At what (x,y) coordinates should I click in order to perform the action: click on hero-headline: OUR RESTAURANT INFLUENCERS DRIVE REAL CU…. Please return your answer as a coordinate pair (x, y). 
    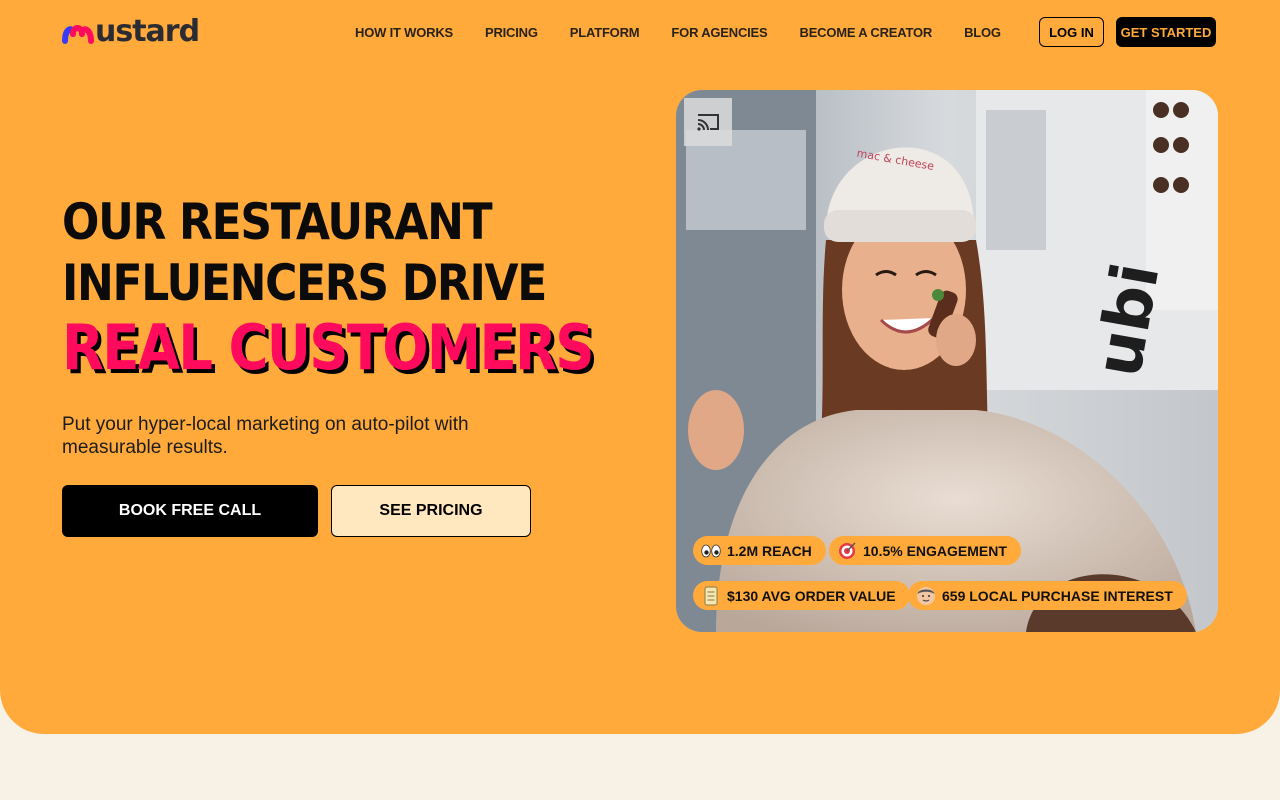
    Looking at the image, I should click on (328, 288).